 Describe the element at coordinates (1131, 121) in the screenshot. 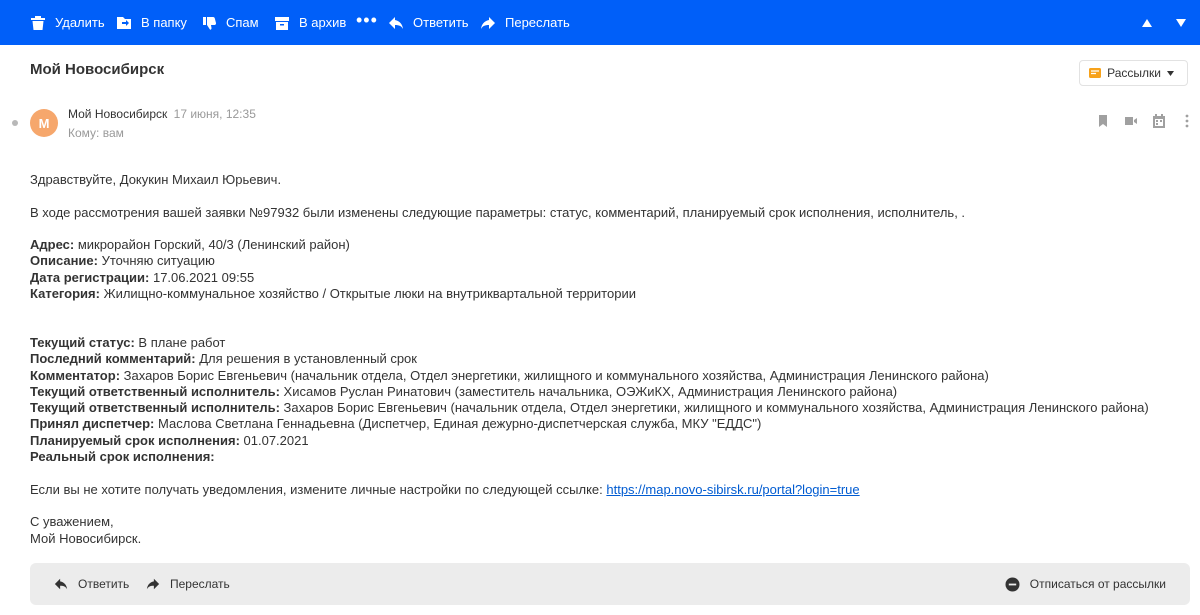

I see `video-call-icon` at that location.